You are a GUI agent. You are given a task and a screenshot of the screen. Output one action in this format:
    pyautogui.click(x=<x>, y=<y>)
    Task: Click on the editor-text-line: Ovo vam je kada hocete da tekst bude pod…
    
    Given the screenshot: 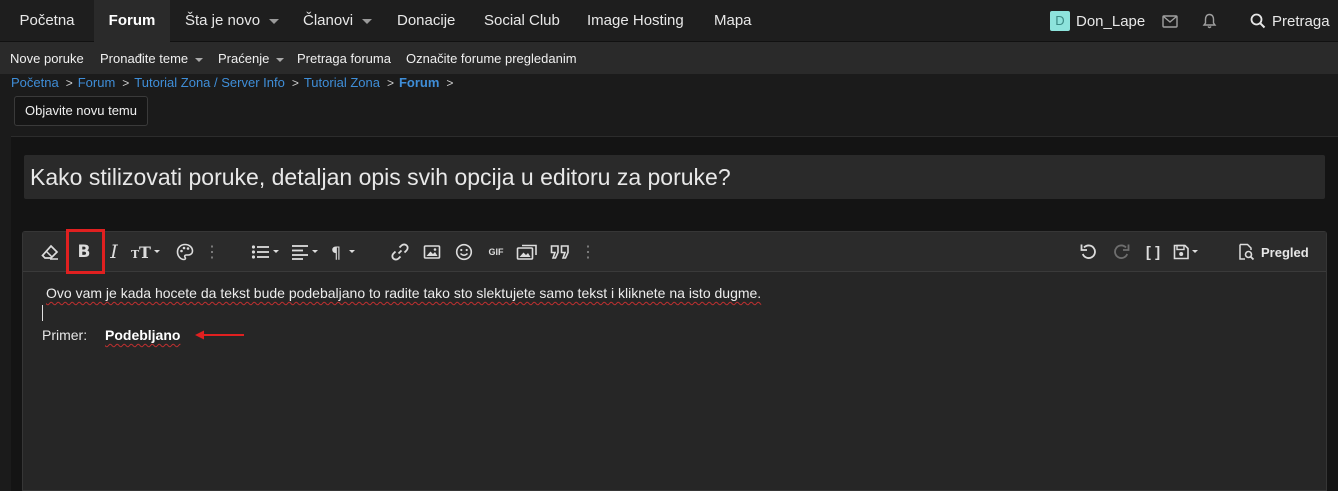 What is the action you would take?
    pyautogui.click(x=404, y=293)
    